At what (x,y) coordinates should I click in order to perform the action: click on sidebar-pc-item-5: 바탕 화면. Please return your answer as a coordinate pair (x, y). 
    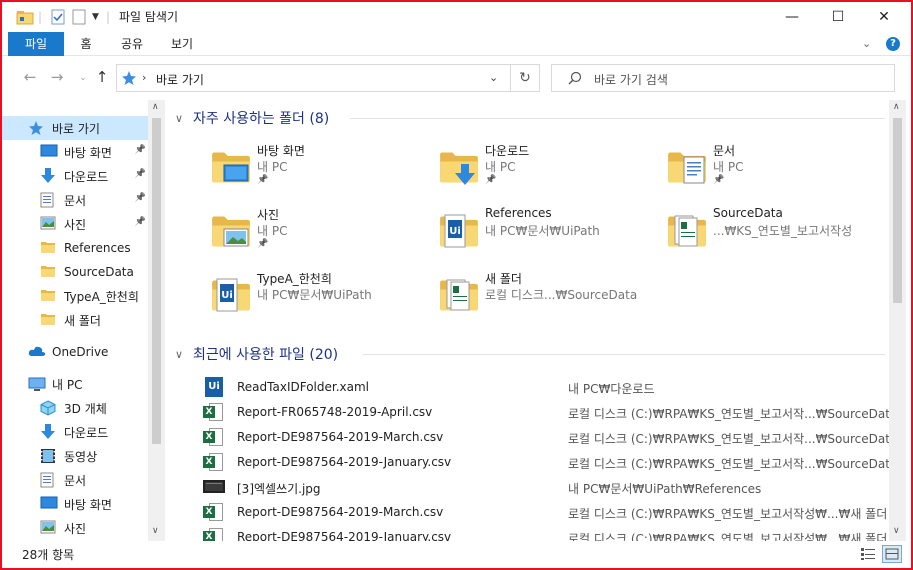
    Looking at the image, I should click on (75, 504).